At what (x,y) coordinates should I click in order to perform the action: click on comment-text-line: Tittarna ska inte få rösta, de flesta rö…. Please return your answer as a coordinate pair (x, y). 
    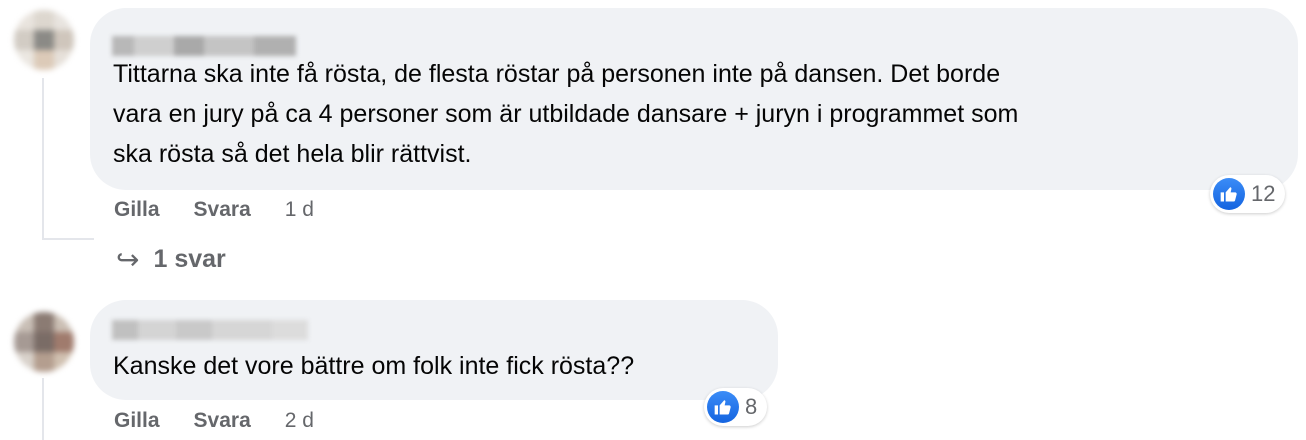
    Looking at the image, I should click on (557, 74).